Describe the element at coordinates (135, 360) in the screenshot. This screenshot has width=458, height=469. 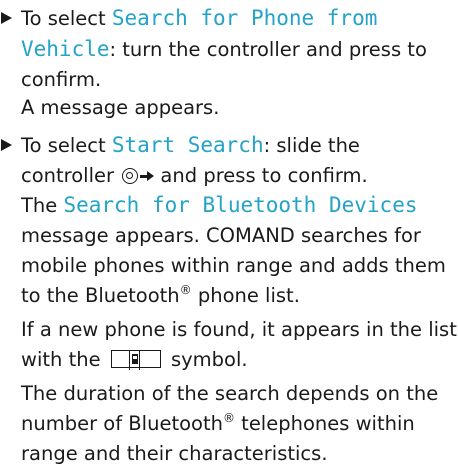
I see `phone-symbol-icon` at that location.